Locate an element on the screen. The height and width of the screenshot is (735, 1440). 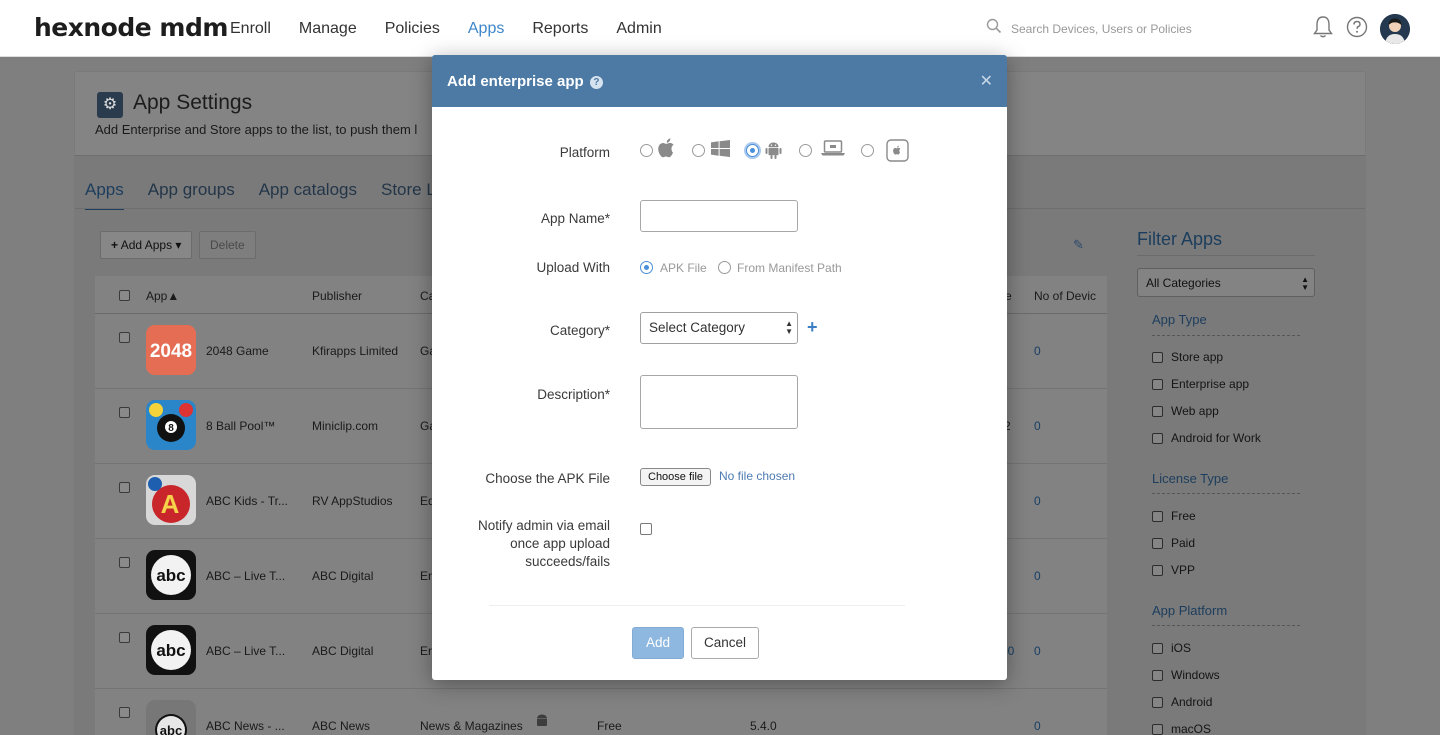
apple-tv-icon is located at coordinates (897, 153).